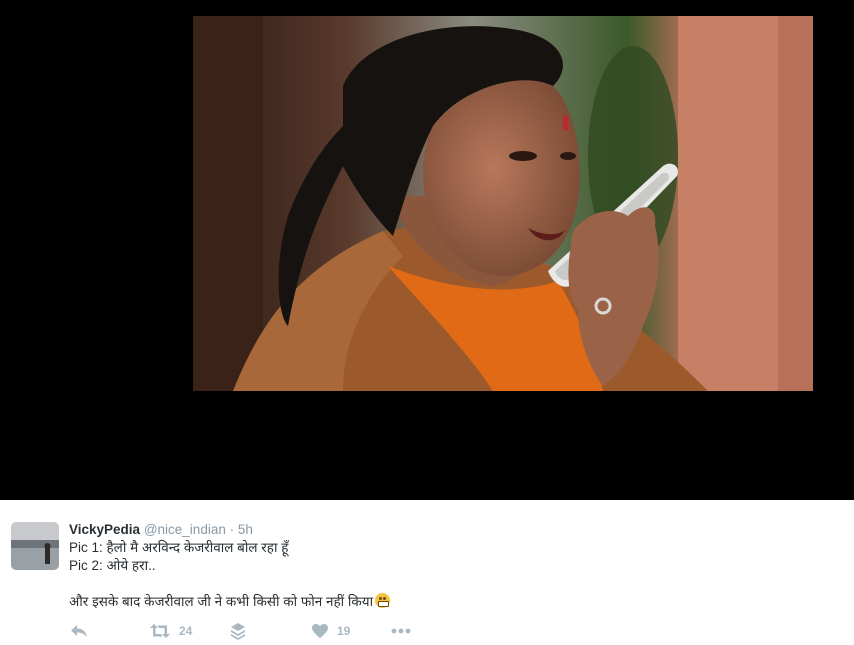 Image resolution: width=854 pixels, height=645 pixels. Describe the element at coordinates (112, 565) in the screenshot. I see `tweet-text-line-2: Pic 2: ओये हरा..` at that location.